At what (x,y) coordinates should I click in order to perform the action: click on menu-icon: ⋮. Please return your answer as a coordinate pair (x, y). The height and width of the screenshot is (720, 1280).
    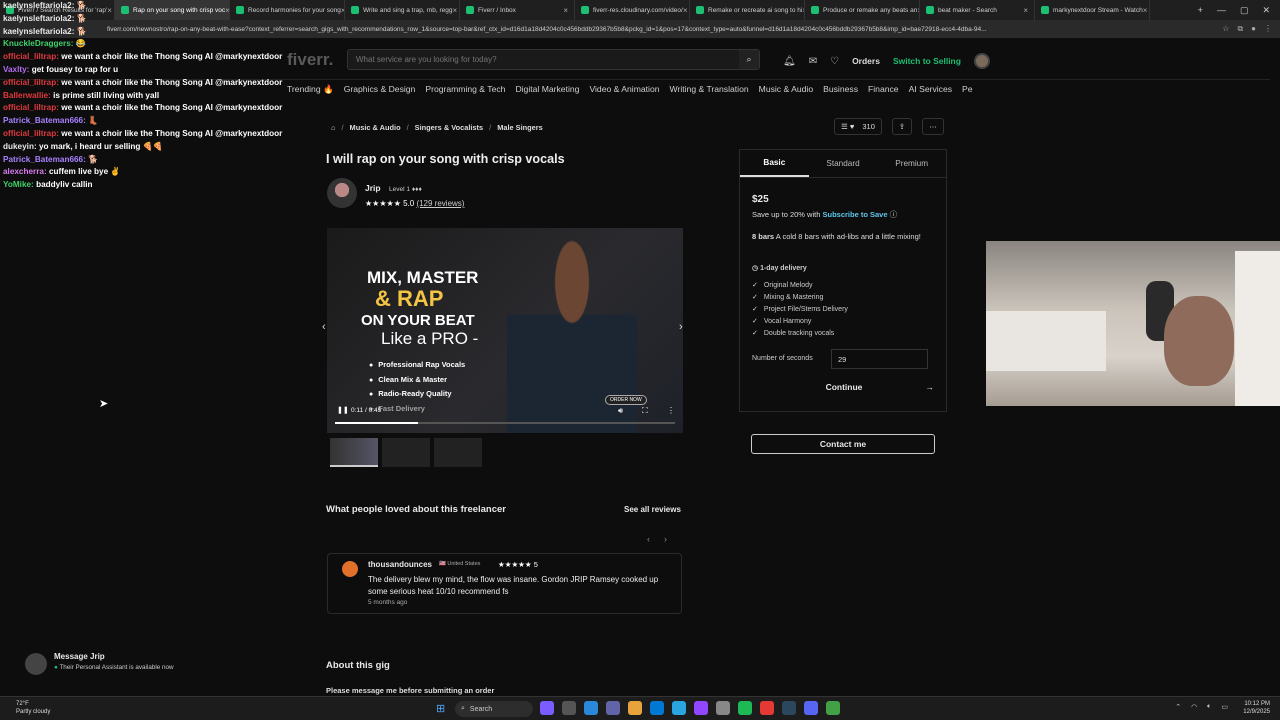
    Looking at the image, I should click on (1268, 29).